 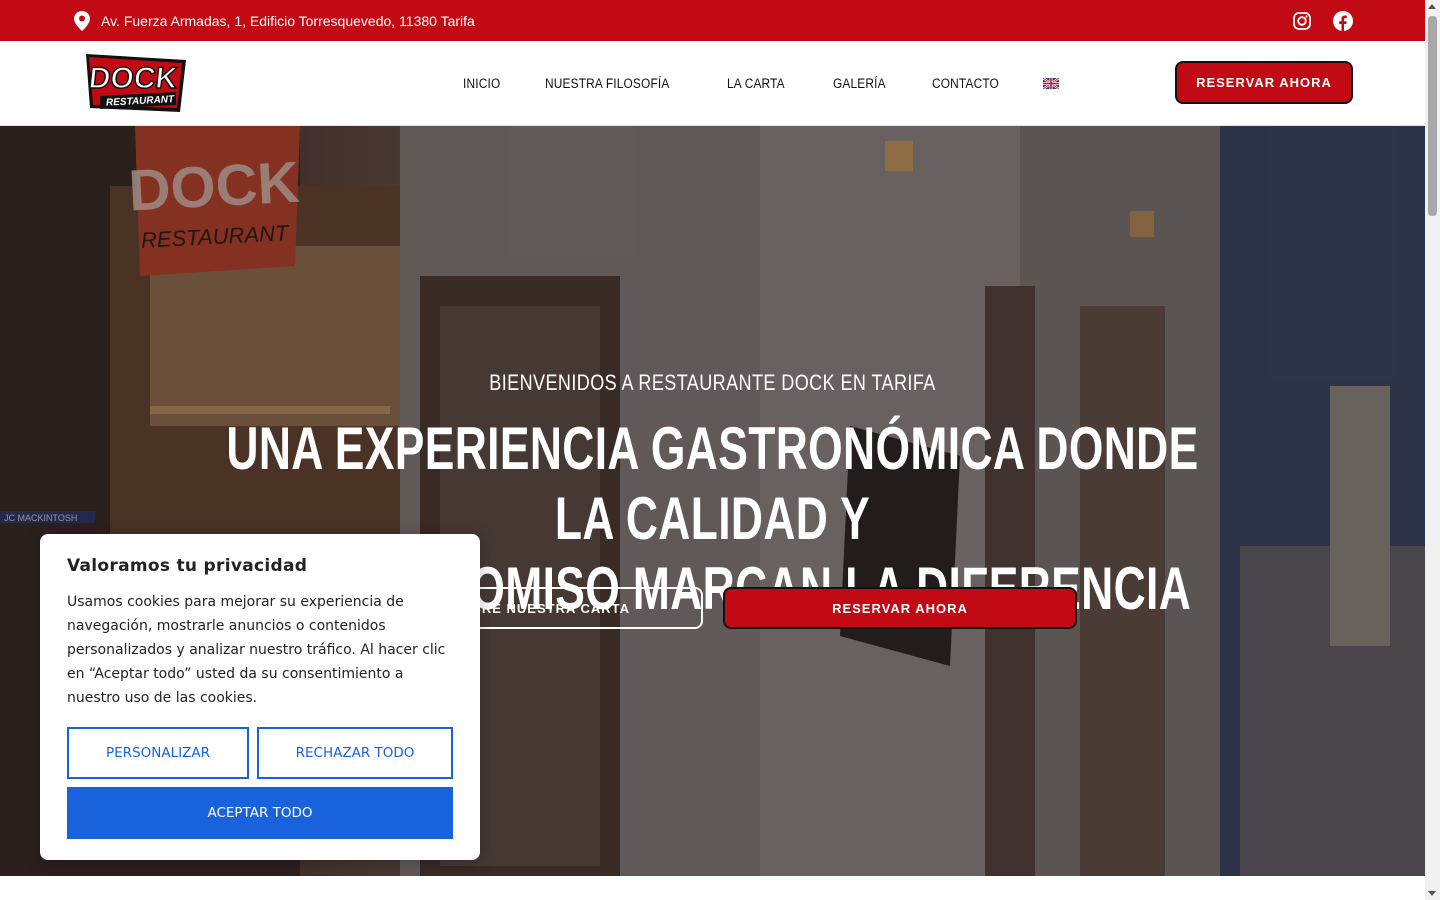 I want to click on nav-filosofia: NUESTRA FILOSOFÍA, so click(x=607, y=83).